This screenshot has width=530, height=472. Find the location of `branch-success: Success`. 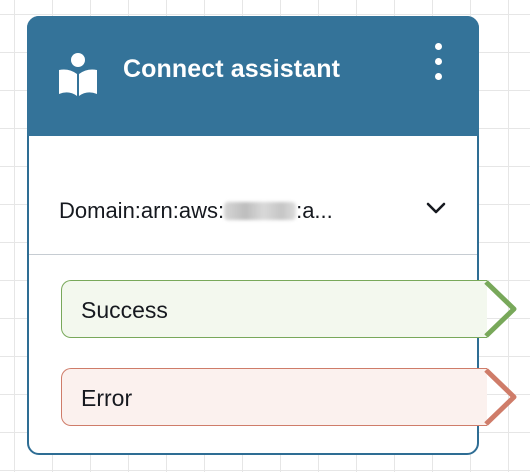

branch-success: Success is located at coordinates (274, 309).